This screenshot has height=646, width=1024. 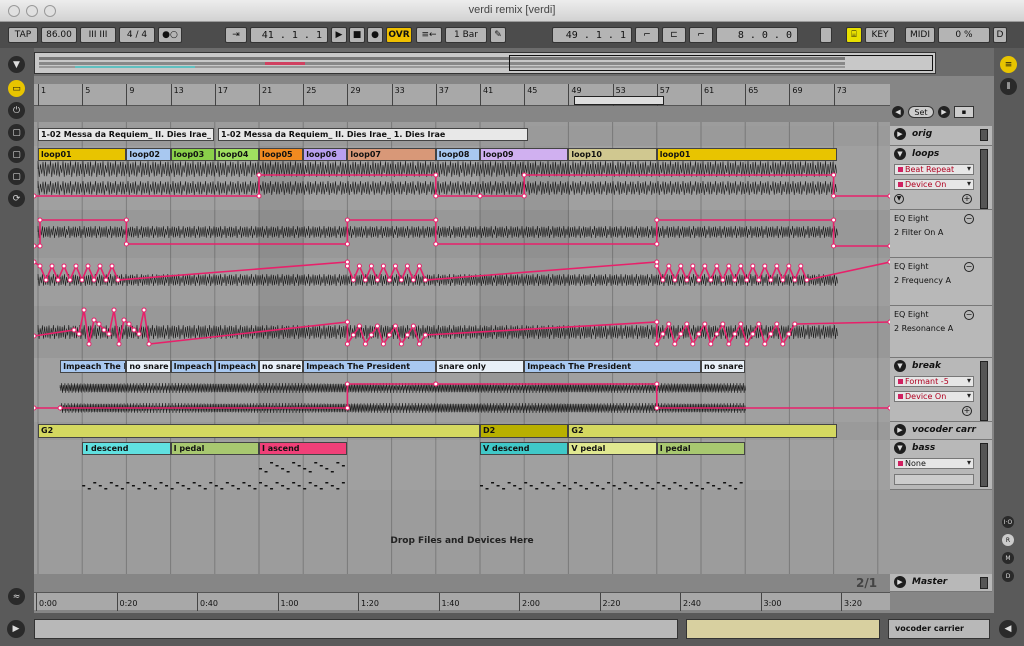 What do you see at coordinates (900, 448) in the screenshot?
I see `track-fold-bass: ▼` at bounding box center [900, 448].